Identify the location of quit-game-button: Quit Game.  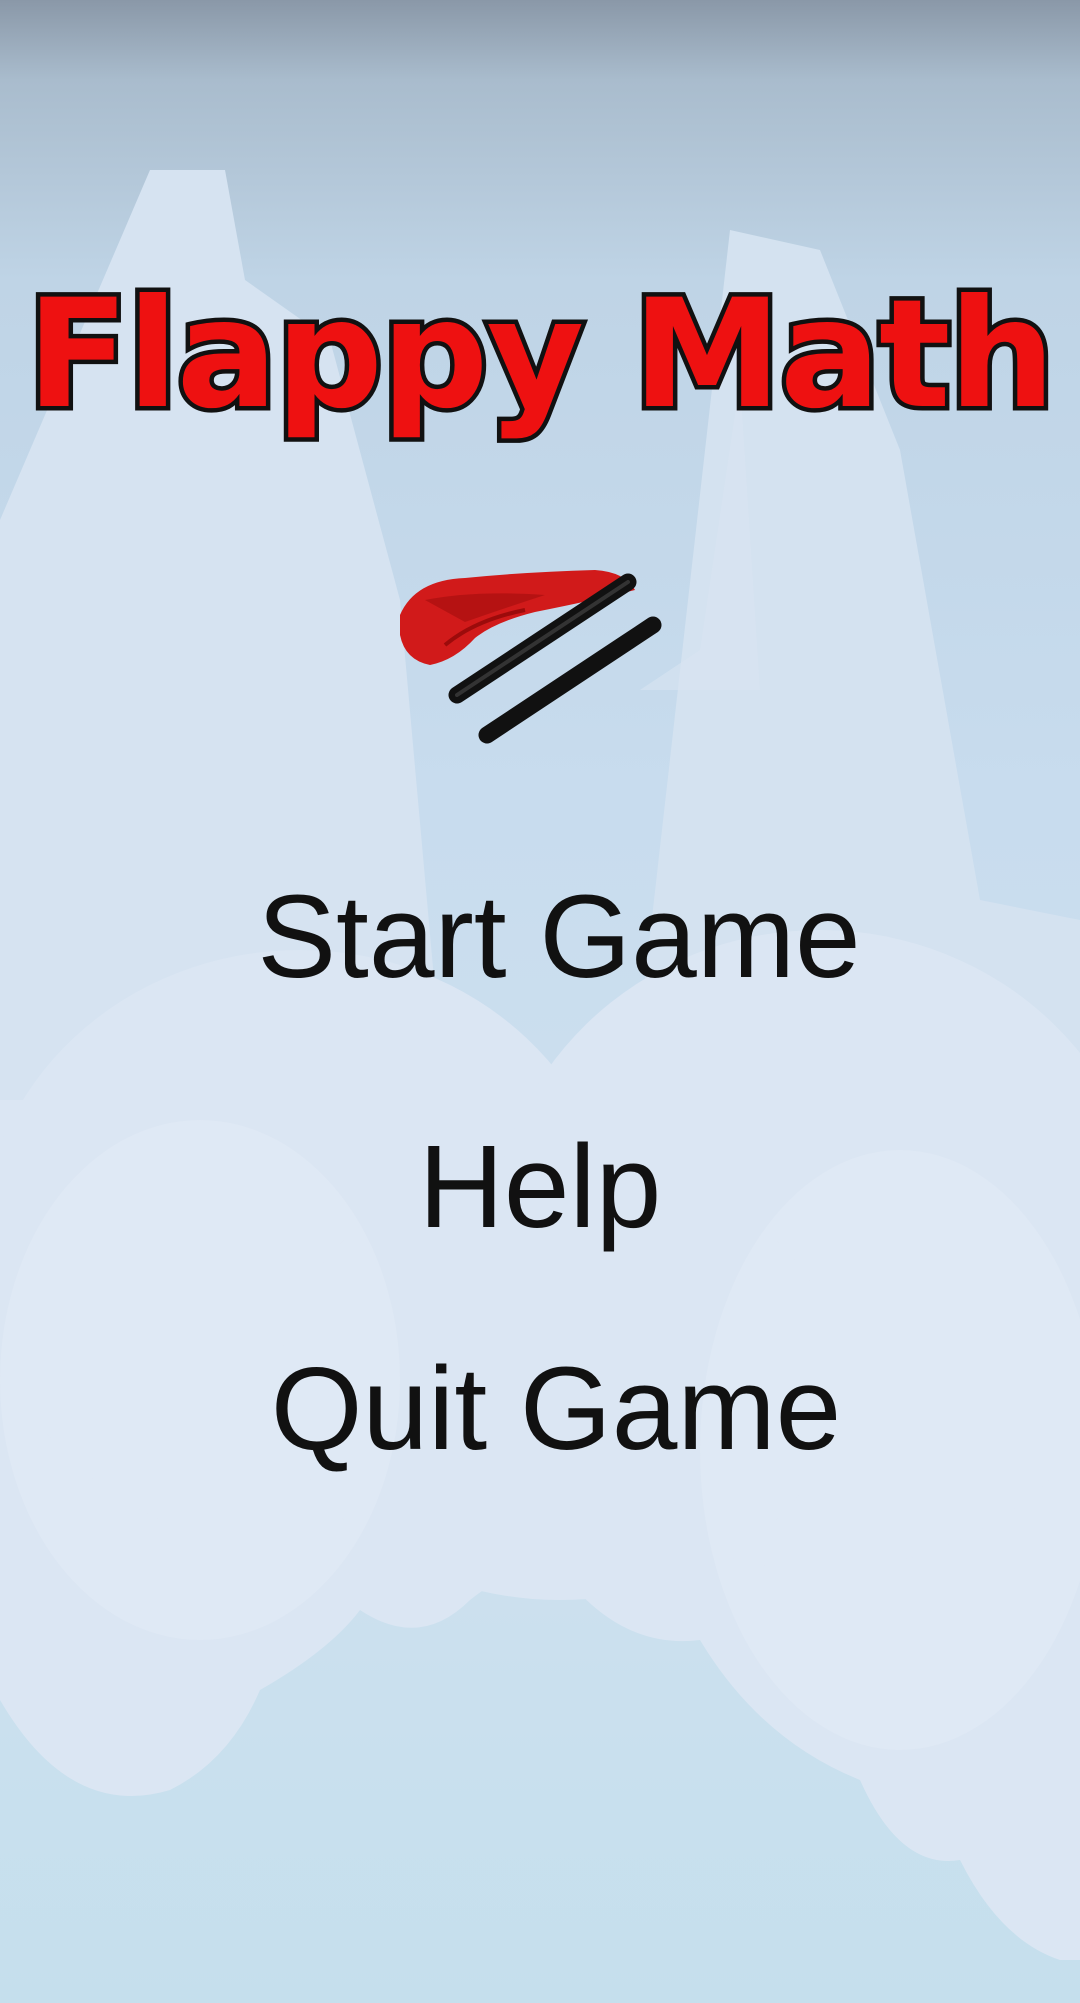
(548, 1409).